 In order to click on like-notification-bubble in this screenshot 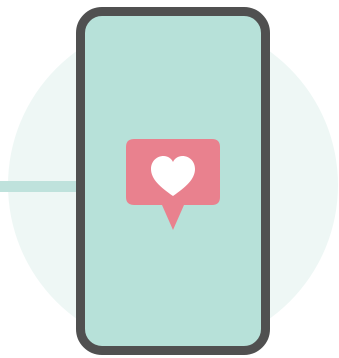, I will do `click(173, 185)`.